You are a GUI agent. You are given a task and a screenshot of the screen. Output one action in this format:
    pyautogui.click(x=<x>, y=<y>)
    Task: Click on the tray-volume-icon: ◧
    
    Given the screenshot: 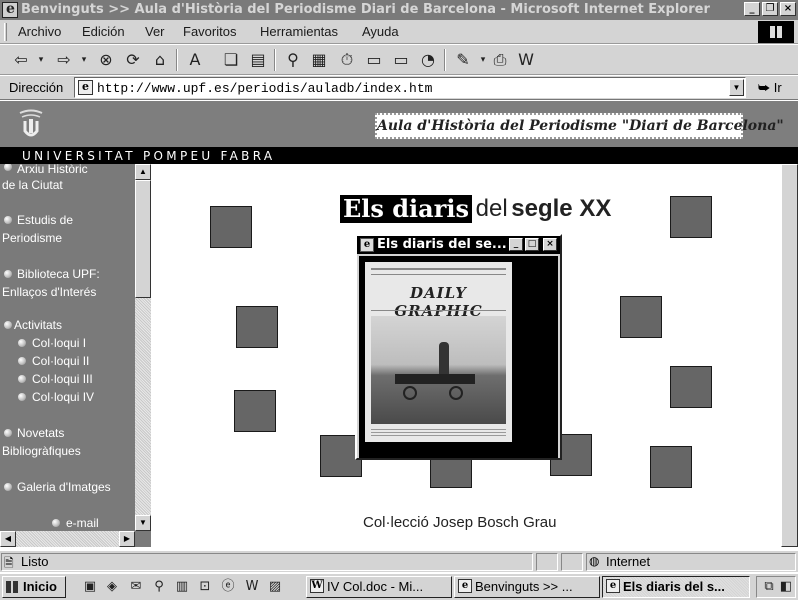 What is the action you would take?
    pyautogui.click(x=786, y=587)
    